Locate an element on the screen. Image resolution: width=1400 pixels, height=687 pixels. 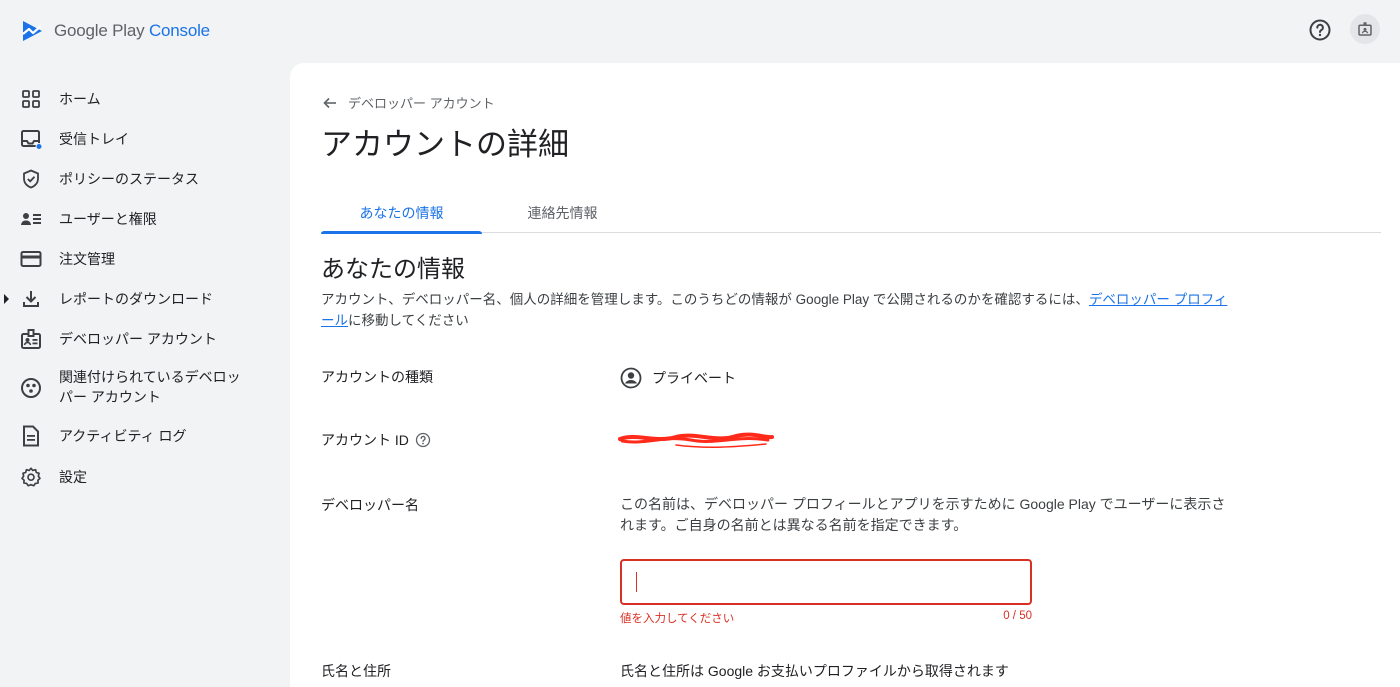
sidebar-item-label: ポリシーのステータス is located at coordinates (129, 179).